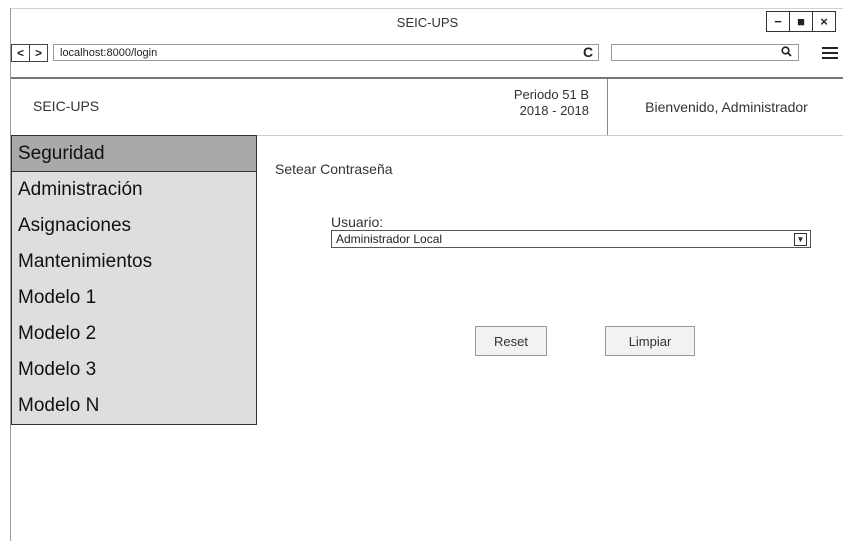  I want to click on sidebar-item-modelo-1: Modelo 1, so click(134, 298).